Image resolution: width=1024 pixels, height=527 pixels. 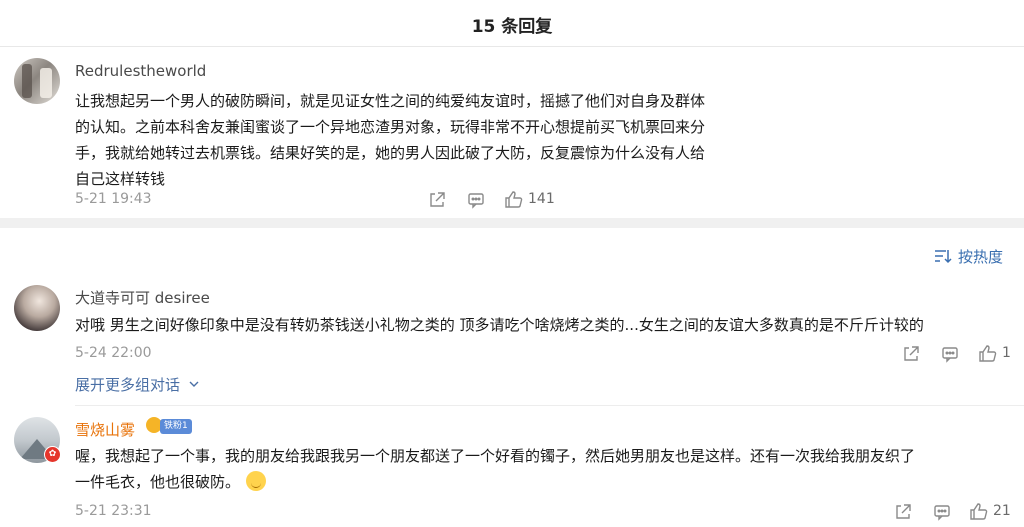 I want to click on like-count: 141, so click(x=541, y=199).